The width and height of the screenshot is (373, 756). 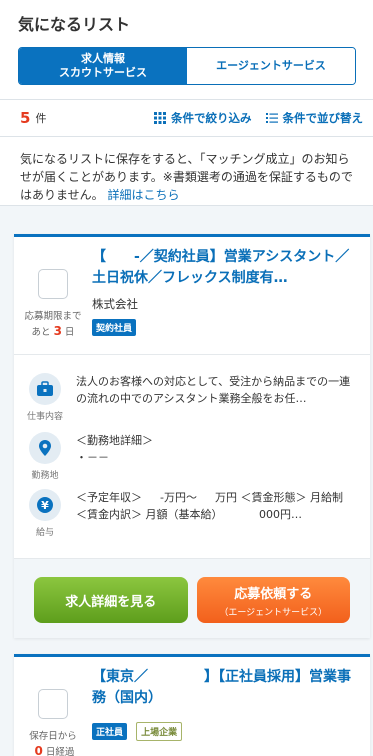 What do you see at coordinates (103, 58) in the screenshot?
I see `tab-scout-line1: 求人情報` at bounding box center [103, 58].